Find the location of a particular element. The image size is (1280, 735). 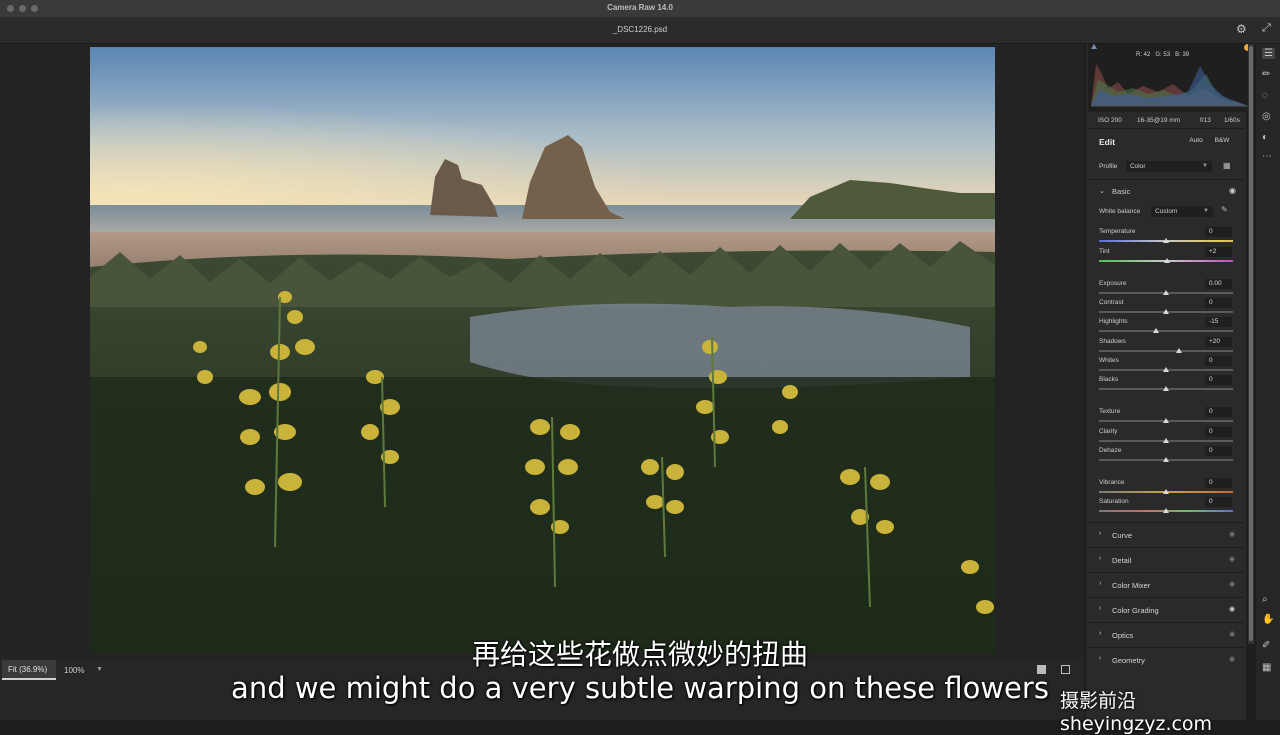

gear-icon: ⚙ is located at coordinates (1241, 29).